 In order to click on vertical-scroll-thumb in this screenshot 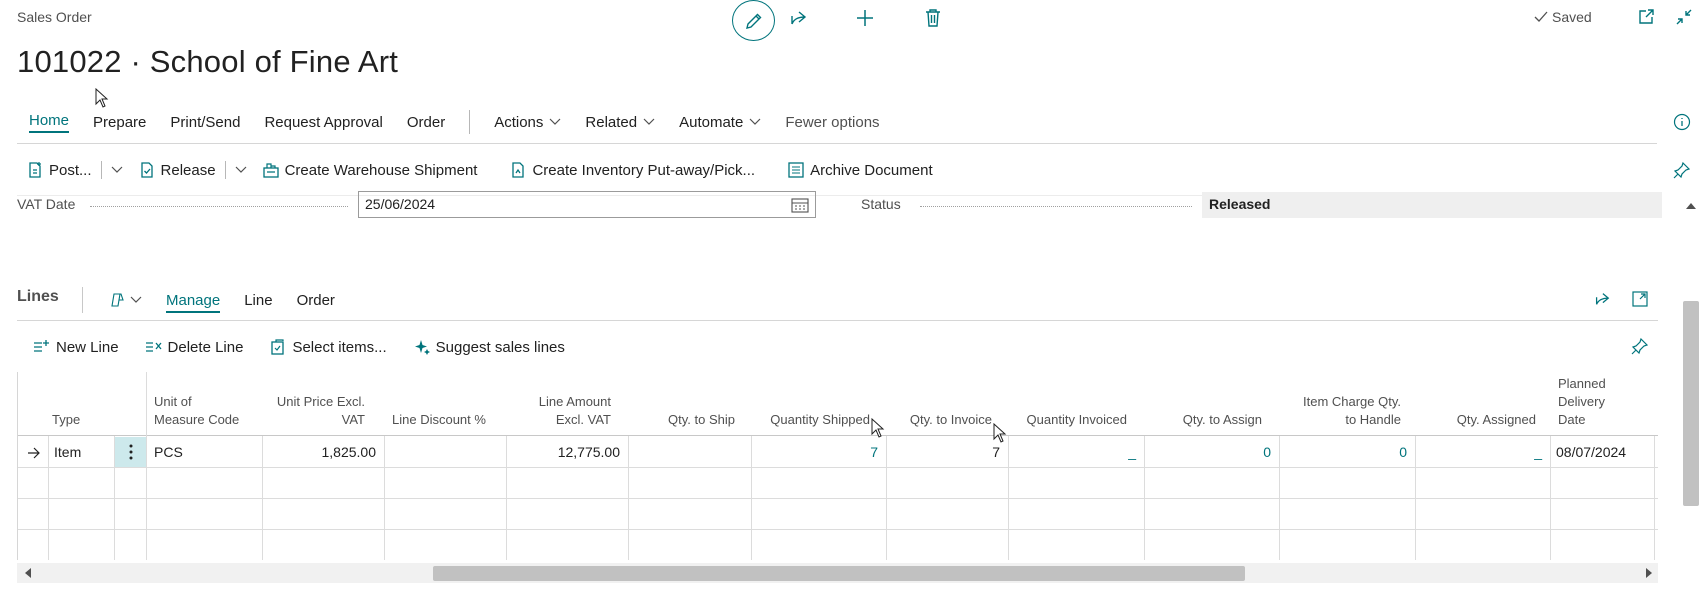, I will do `click(1691, 403)`.